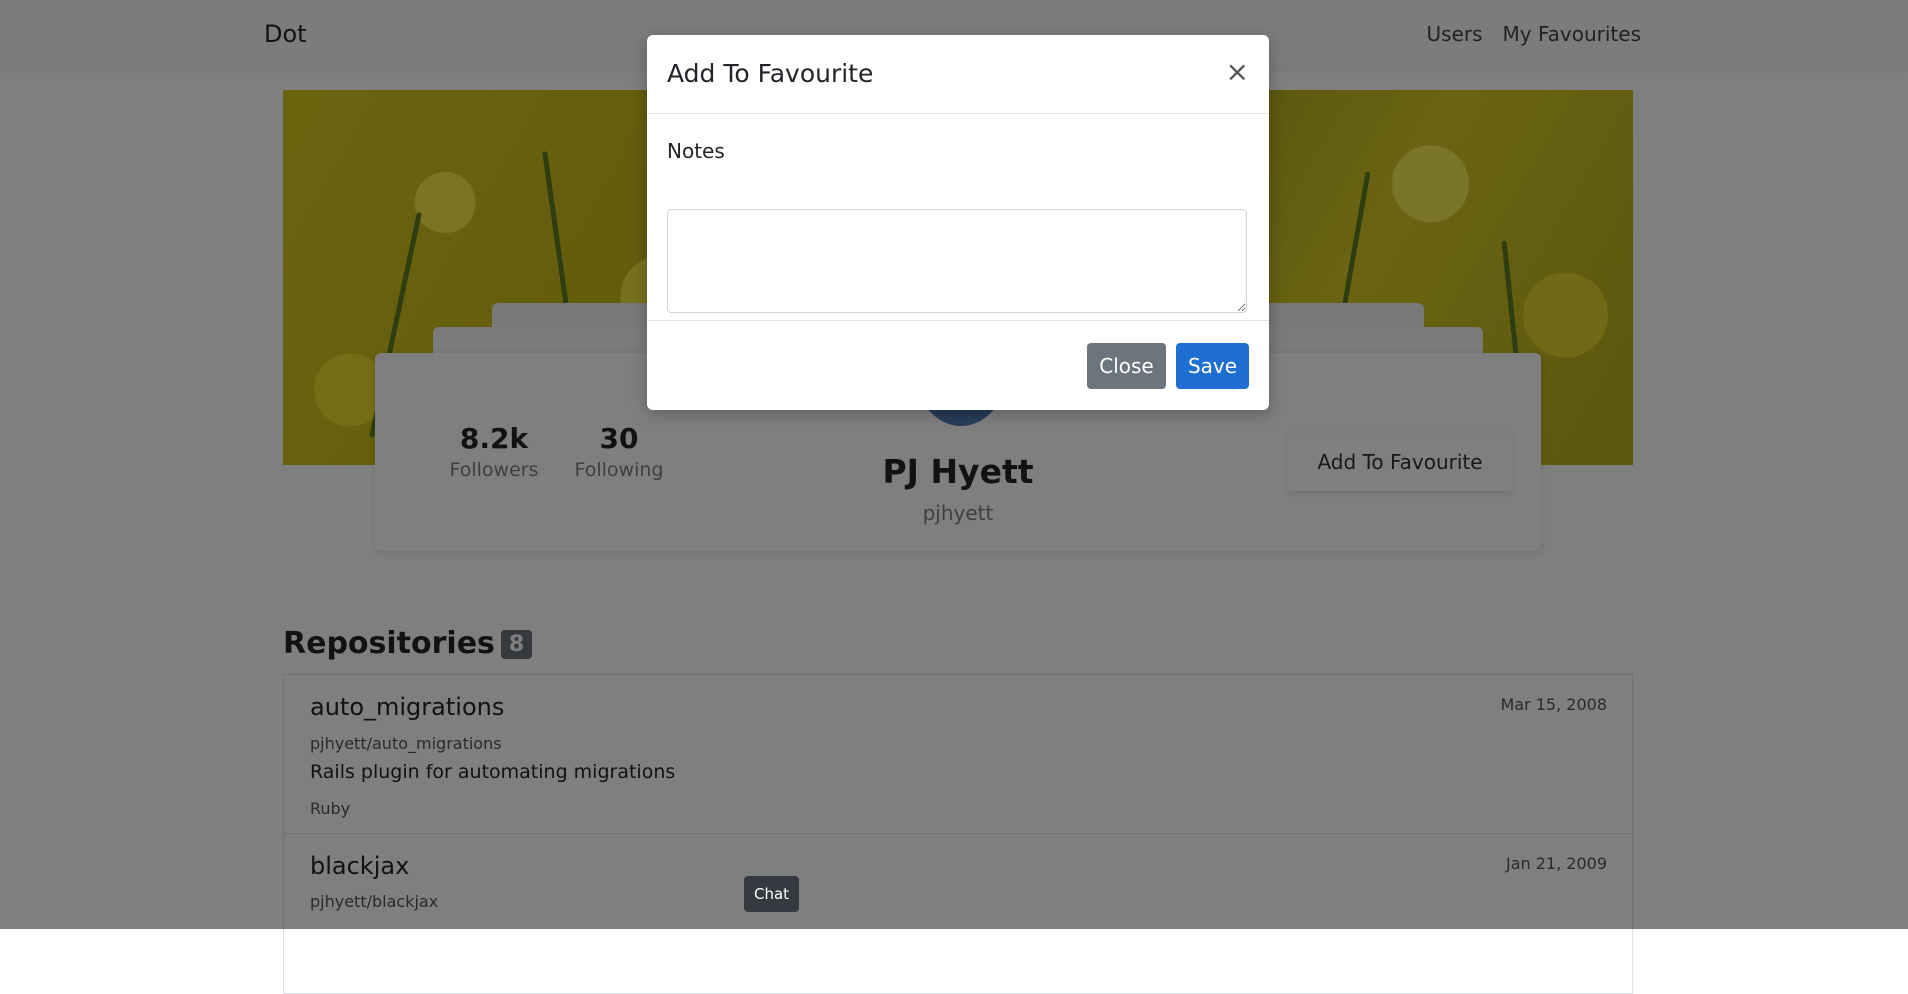  Describe the element at coordinates (958, 74) in the screenshot. I see `modal-header: Add To Favourite ×` at that location.